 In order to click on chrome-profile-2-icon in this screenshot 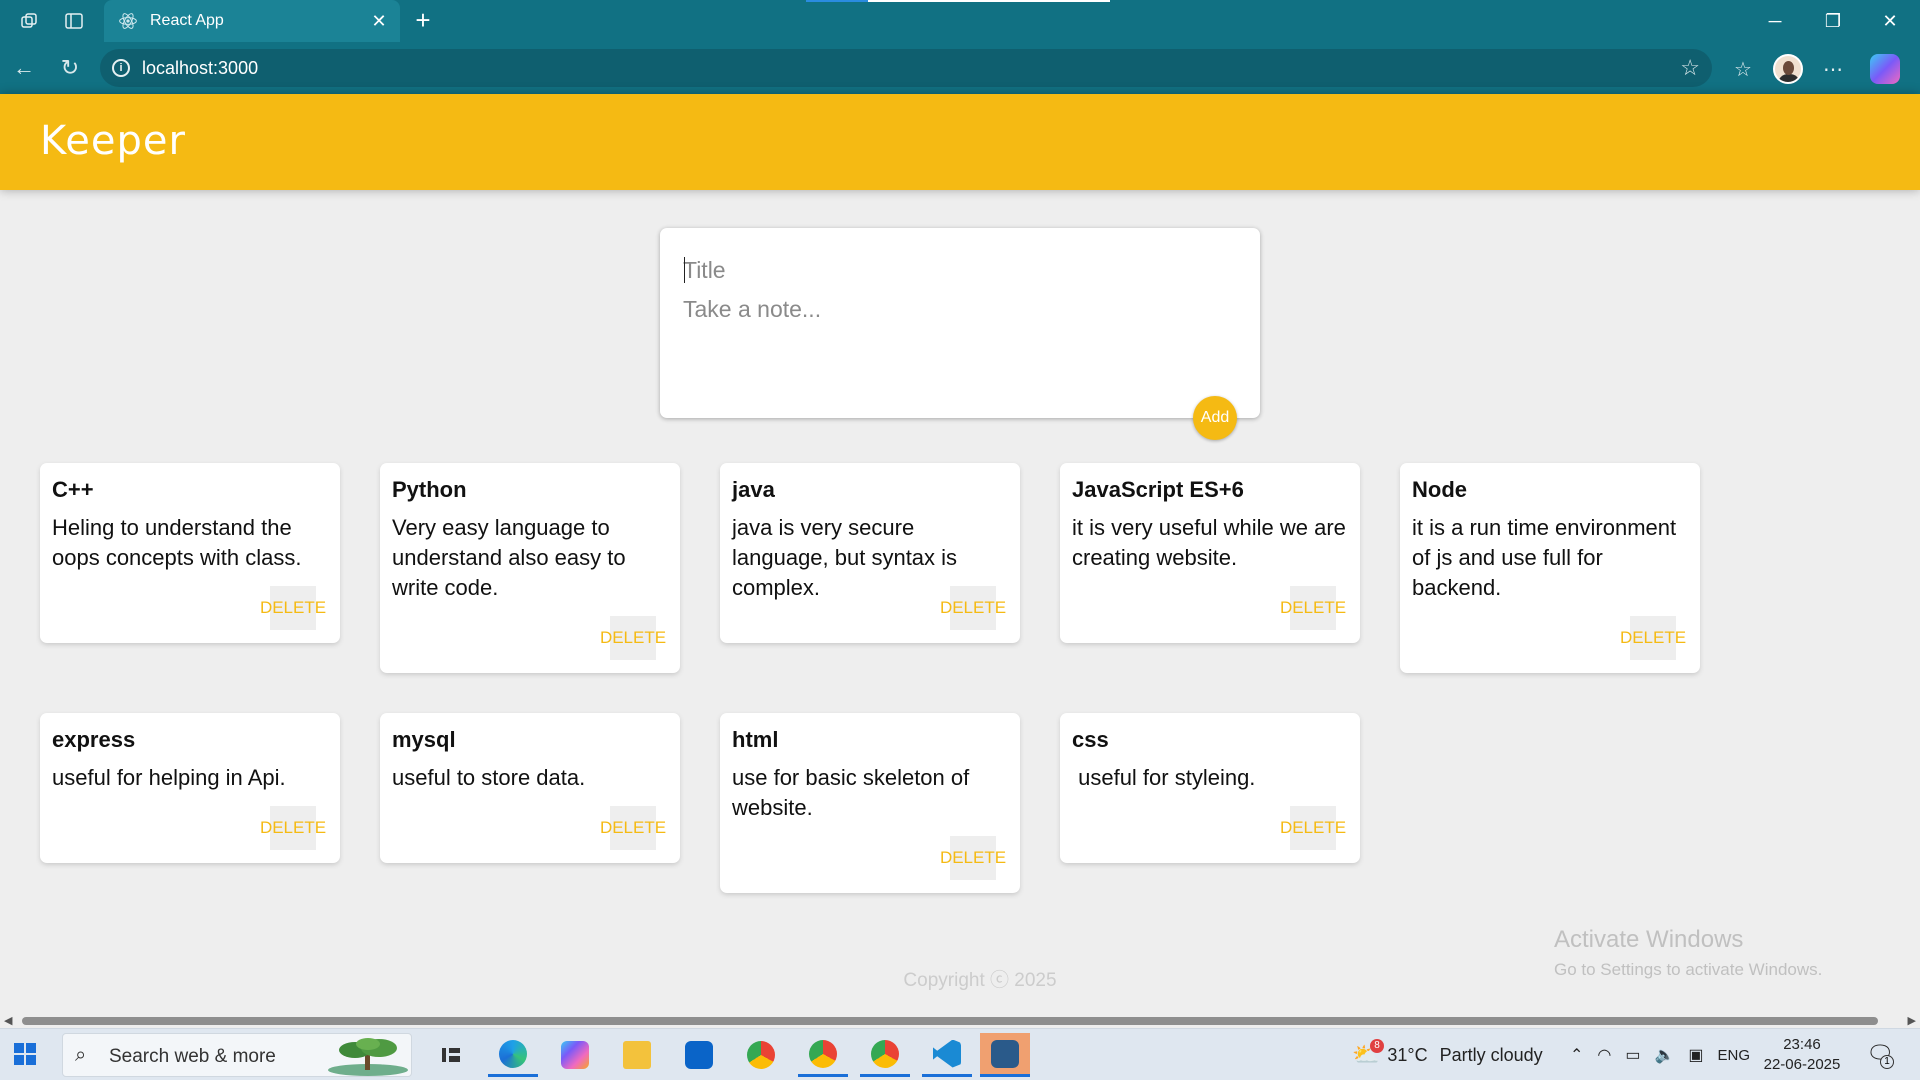, I will do `click(885, 1055)`.